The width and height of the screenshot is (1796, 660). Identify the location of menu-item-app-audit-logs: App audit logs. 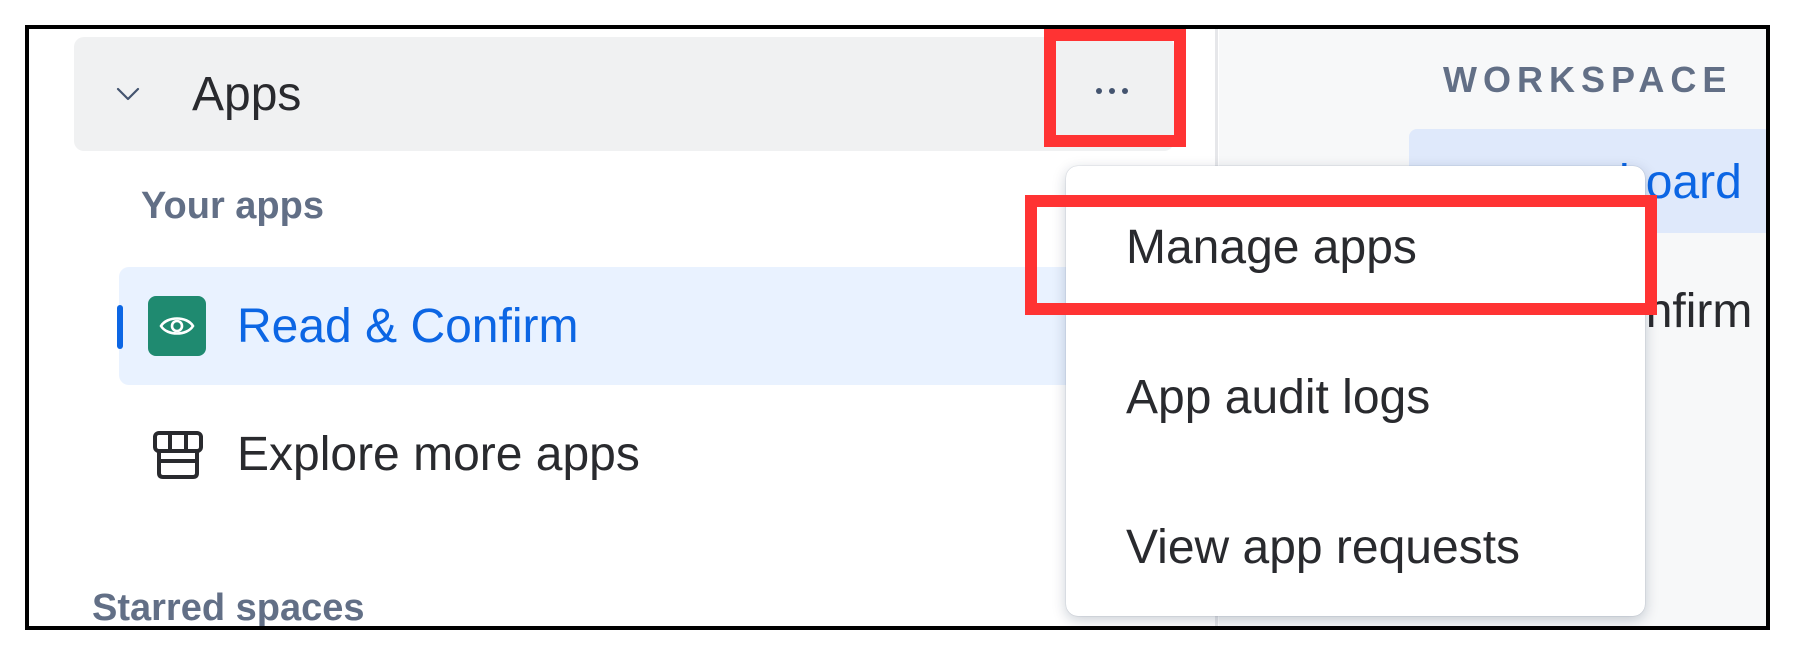
(1355, 397).